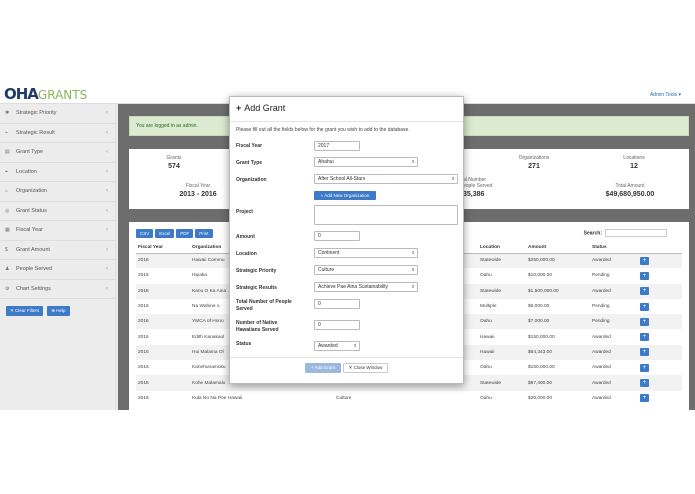 The width and height of the screenshot is (695, 494). What do you see at coordinates (57, 192) in the screenshot?
I see `sidebar-item: ⌂ Organization ‹` at bounding box center [57, 192].